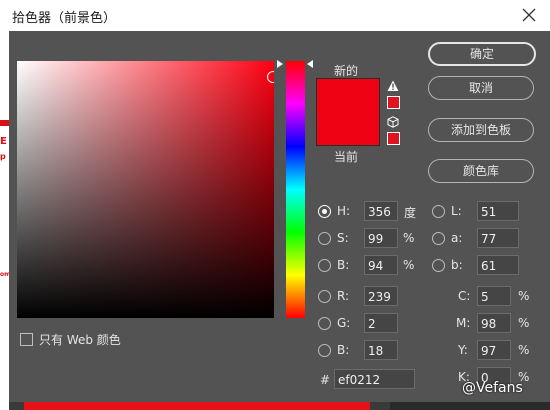  Describe the element at coordinates (524, 296) in the screenshot. I see `cyan-unit: %` at that location.